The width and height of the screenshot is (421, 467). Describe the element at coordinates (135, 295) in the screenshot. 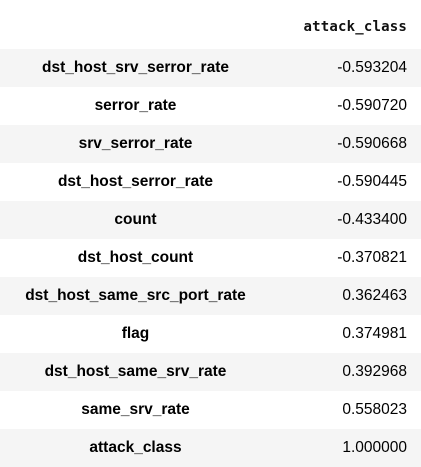

I see `row-index-label: dst_host_same_src_port_rate` at that location.